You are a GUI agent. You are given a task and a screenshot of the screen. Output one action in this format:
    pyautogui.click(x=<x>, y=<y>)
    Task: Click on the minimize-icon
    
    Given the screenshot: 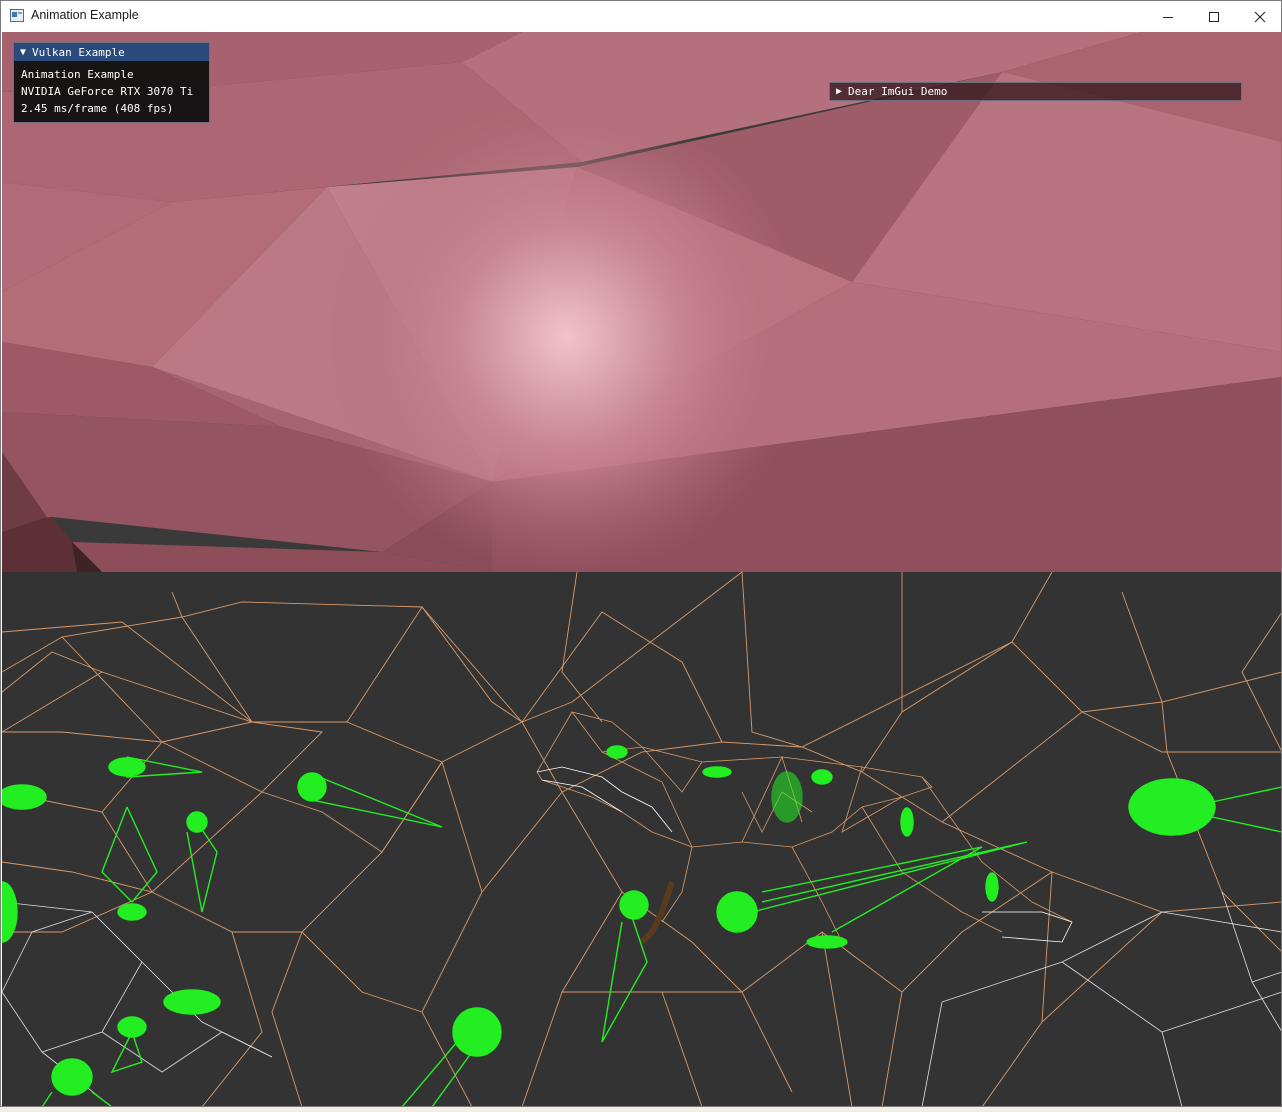 What is the action you would take?
    pyautogui.click(x=1168, y=17)
    